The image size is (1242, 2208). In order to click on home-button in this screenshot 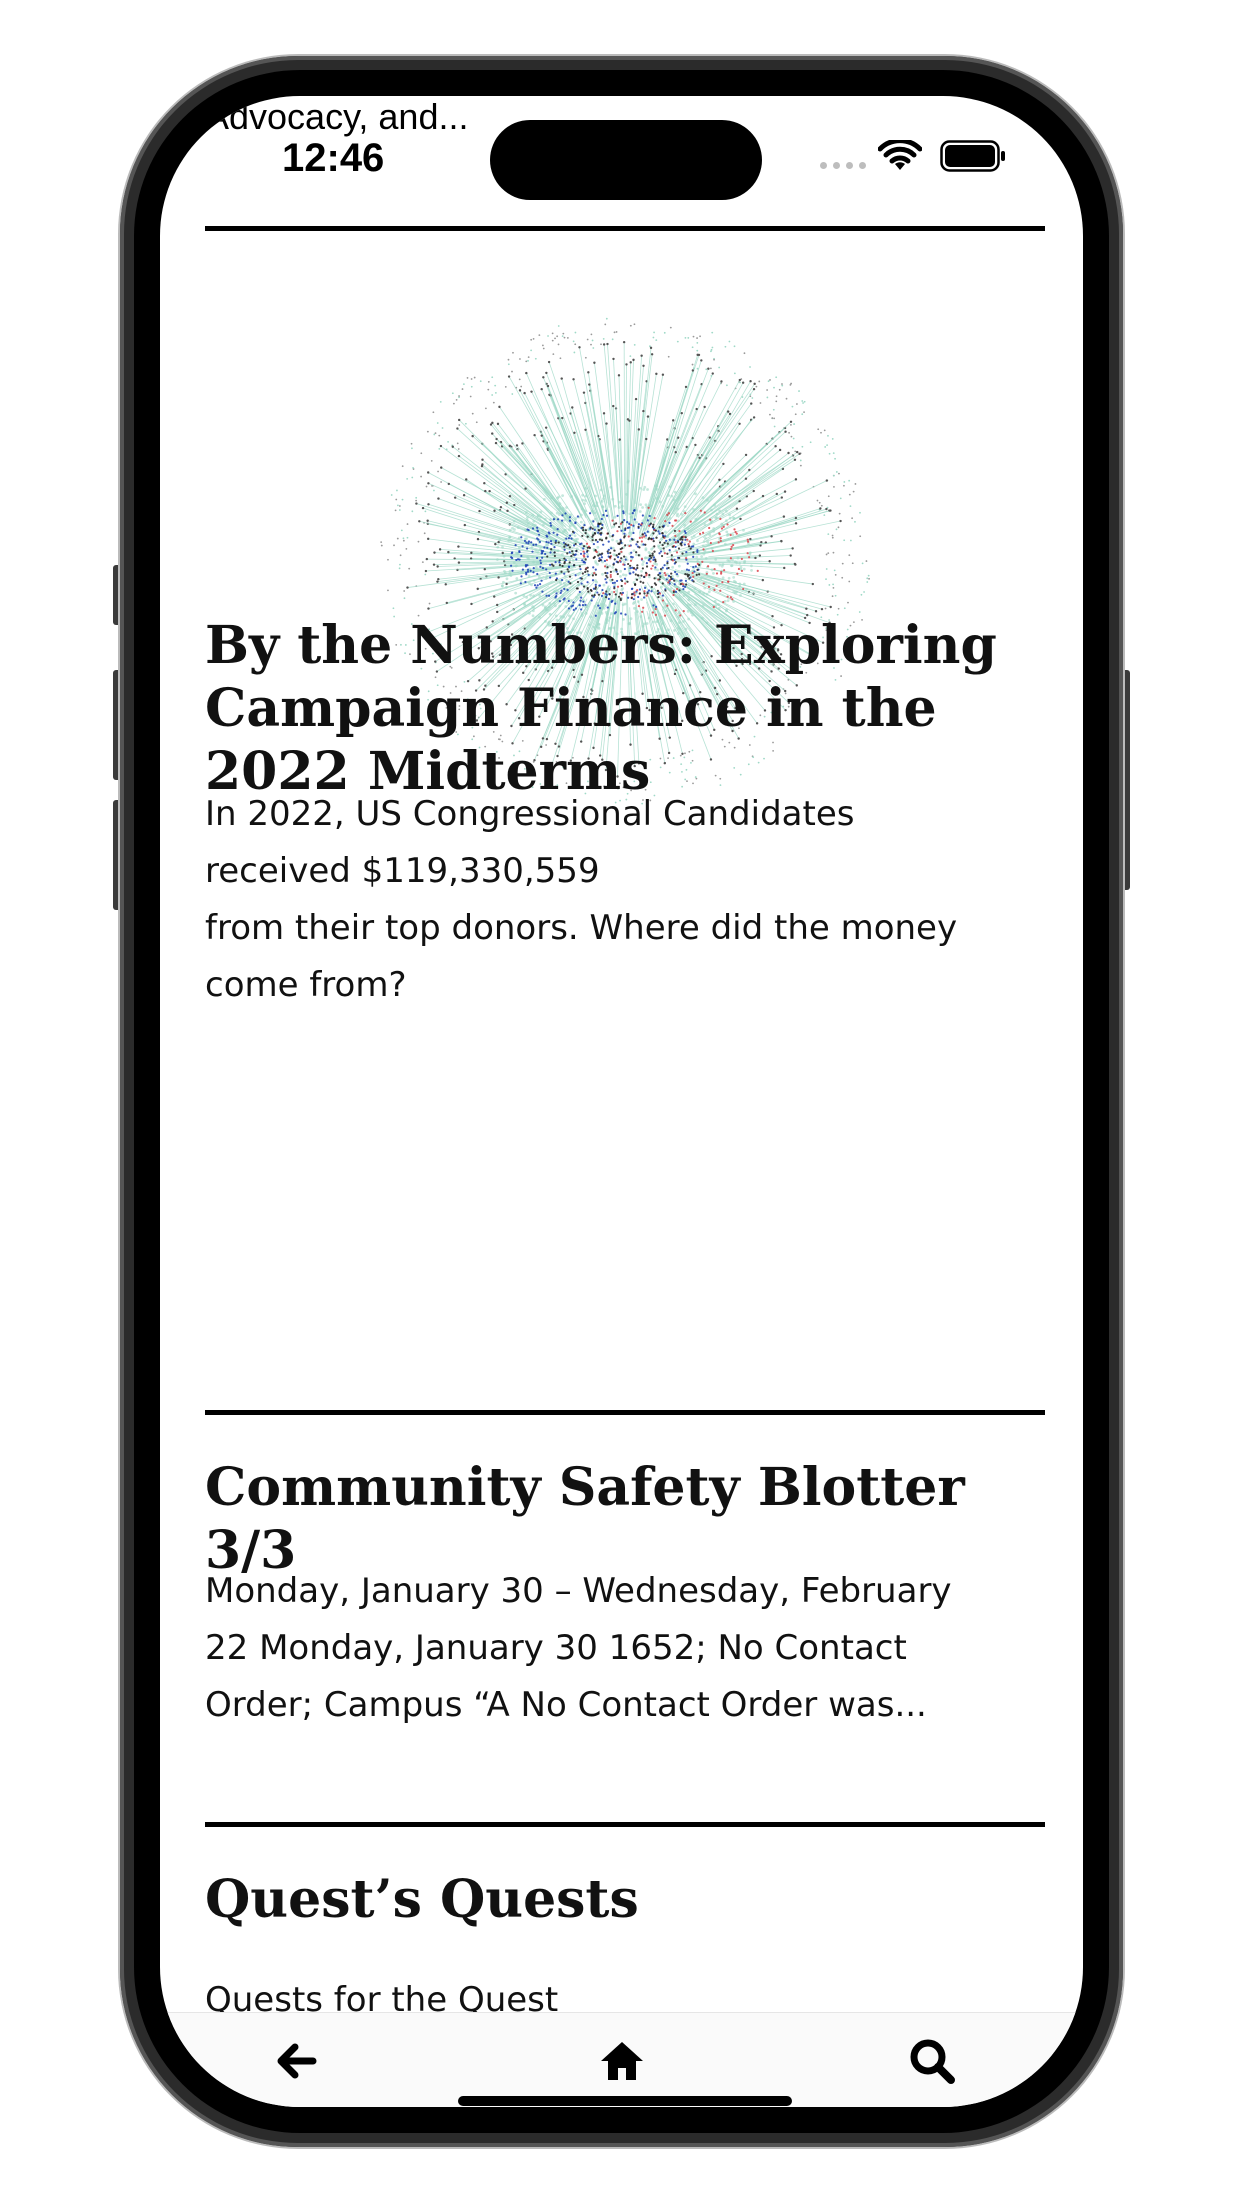, I will do `click(622, 2061)`.